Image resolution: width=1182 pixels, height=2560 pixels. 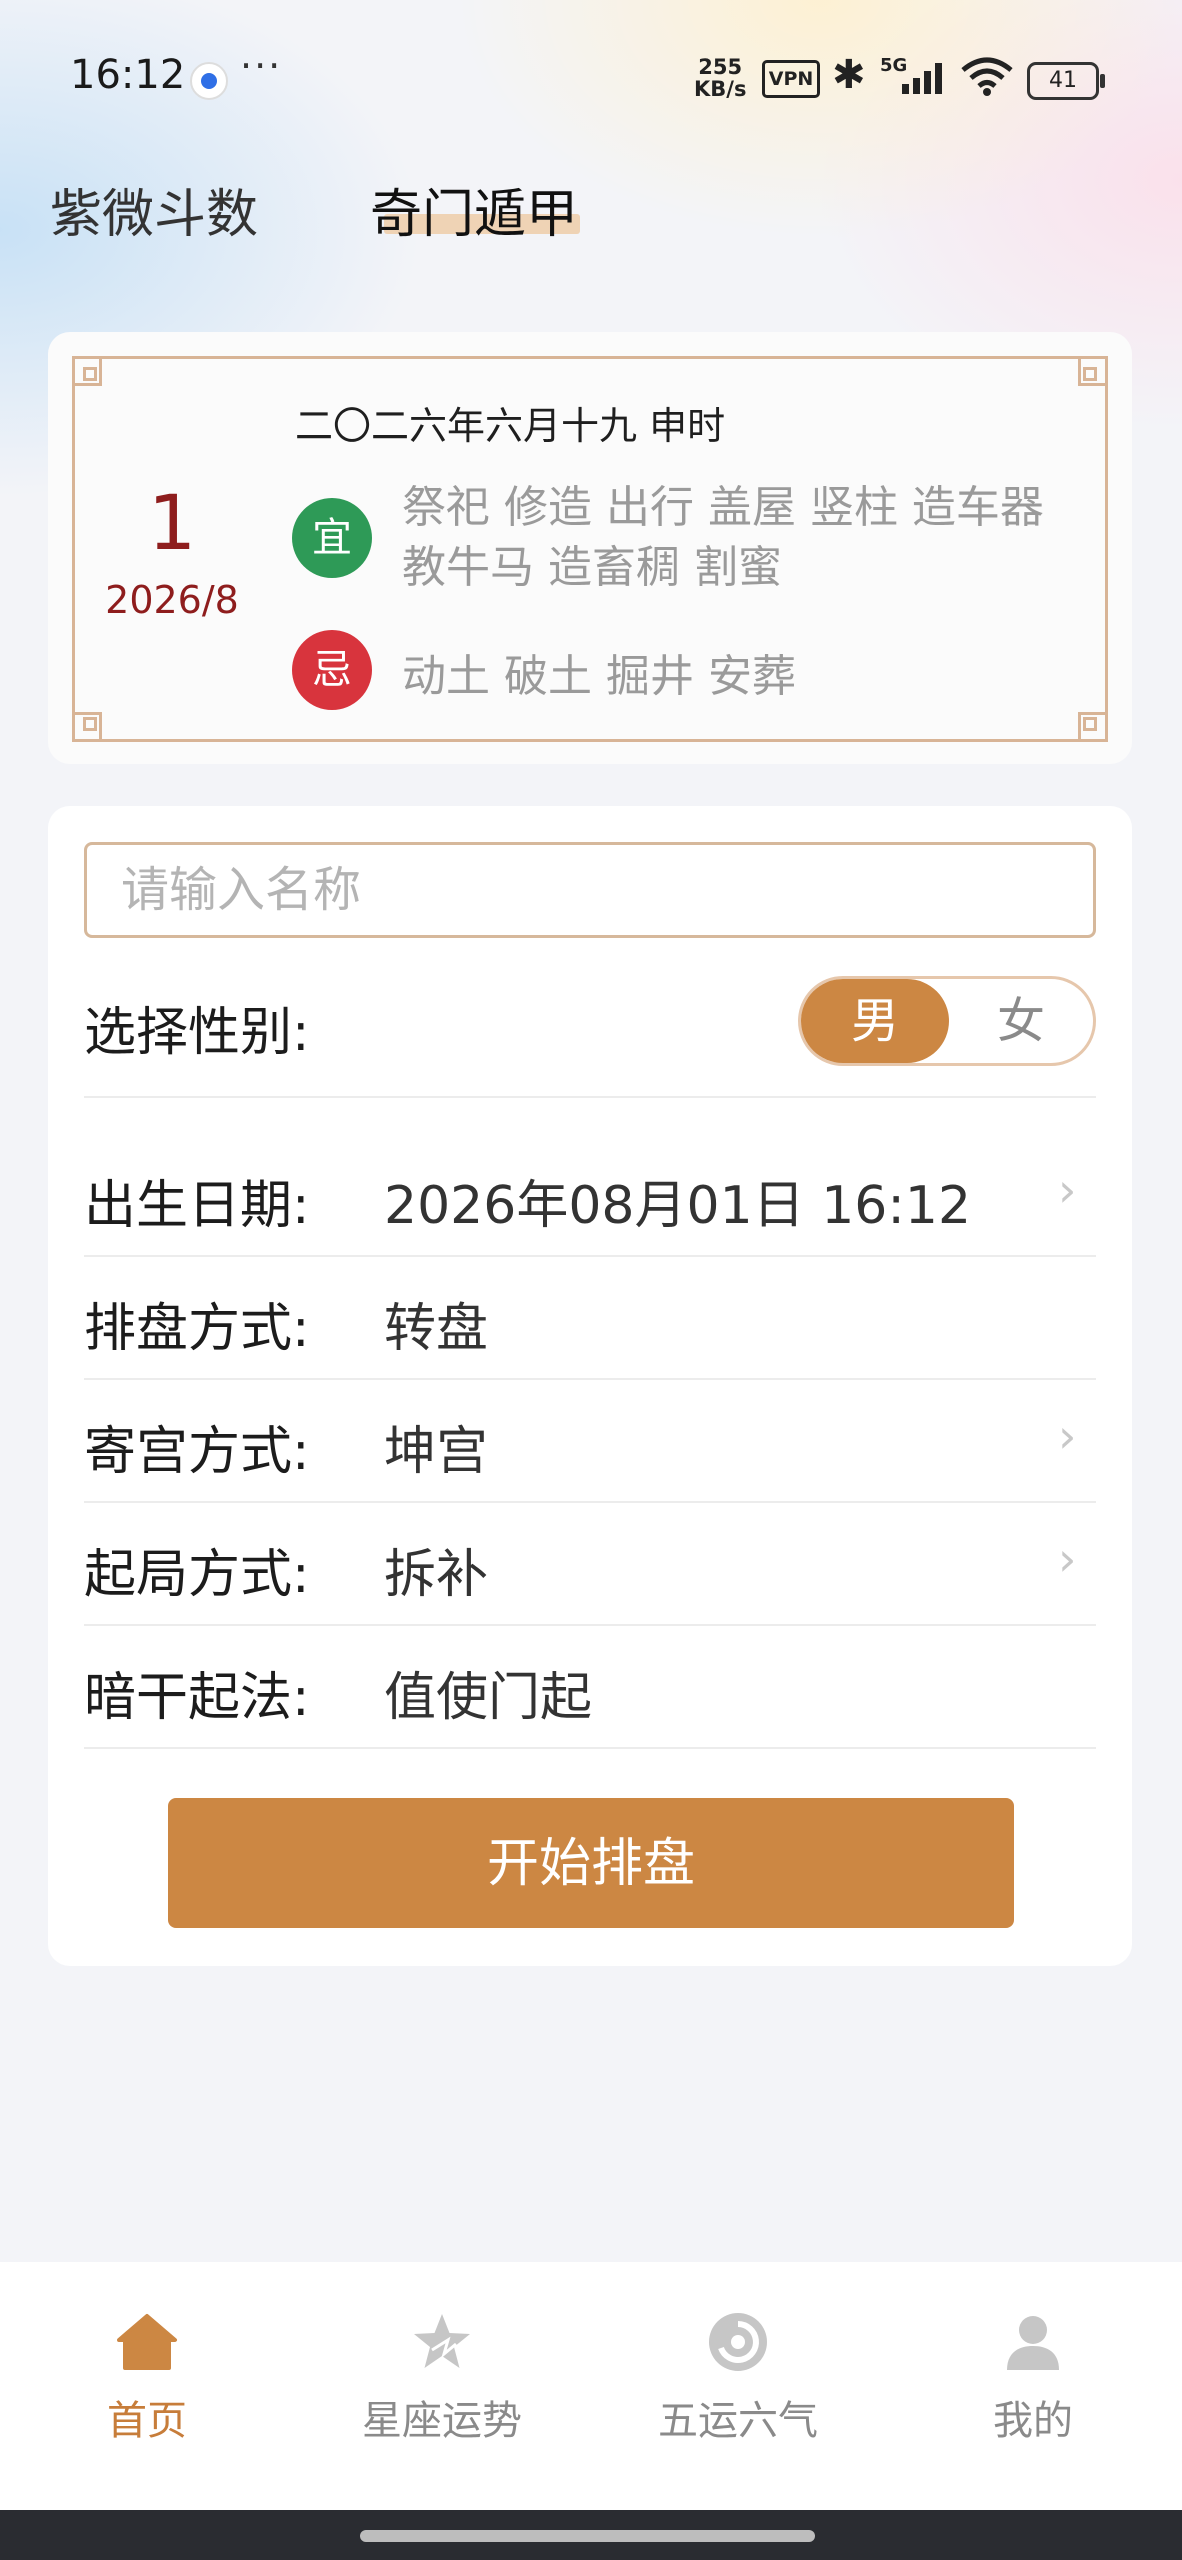 What do you see at coordinates (172, 522) in the screenshot?
I see `almanac-day: 1` at bounding box center [172, 522].